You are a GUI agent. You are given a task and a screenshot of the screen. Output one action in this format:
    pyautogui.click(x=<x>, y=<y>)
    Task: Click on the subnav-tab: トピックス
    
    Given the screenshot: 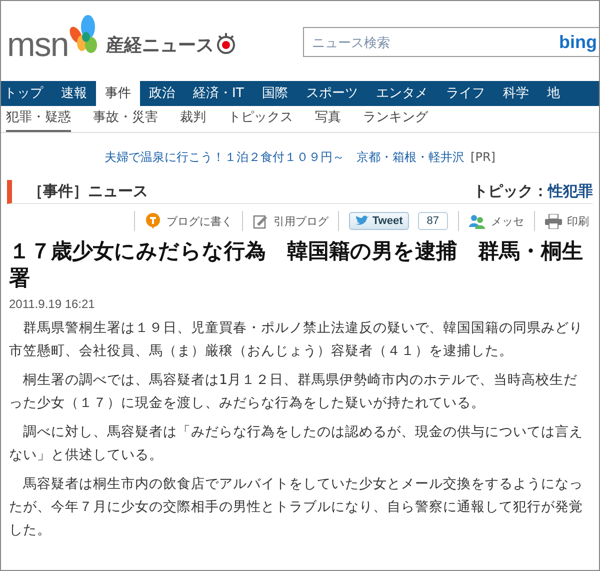 What is the action you would take?
    pyautogui.click(x=260, y=119)
    